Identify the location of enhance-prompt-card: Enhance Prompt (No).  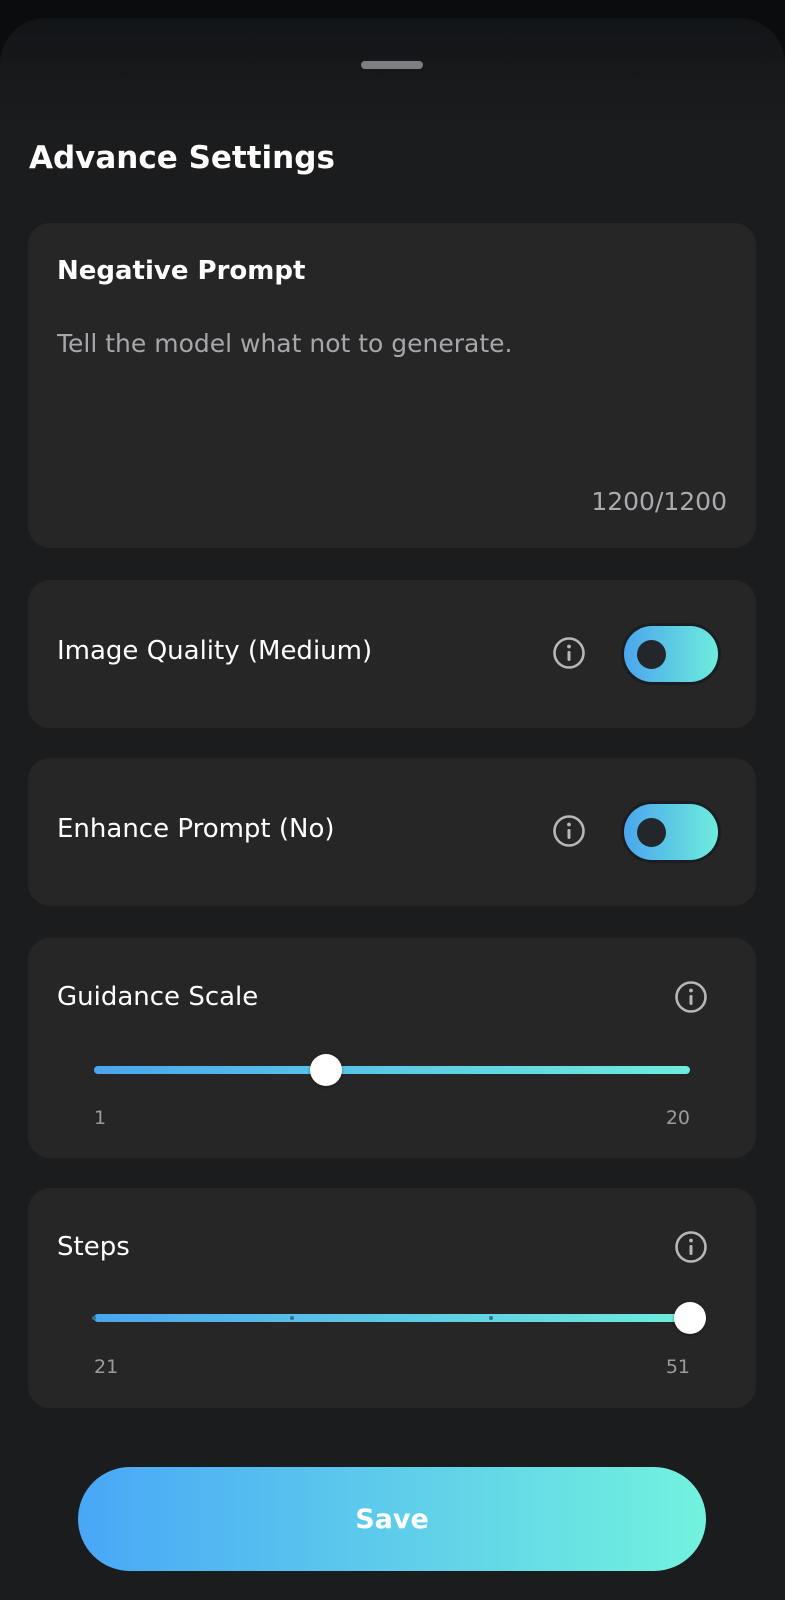
(392, 832).